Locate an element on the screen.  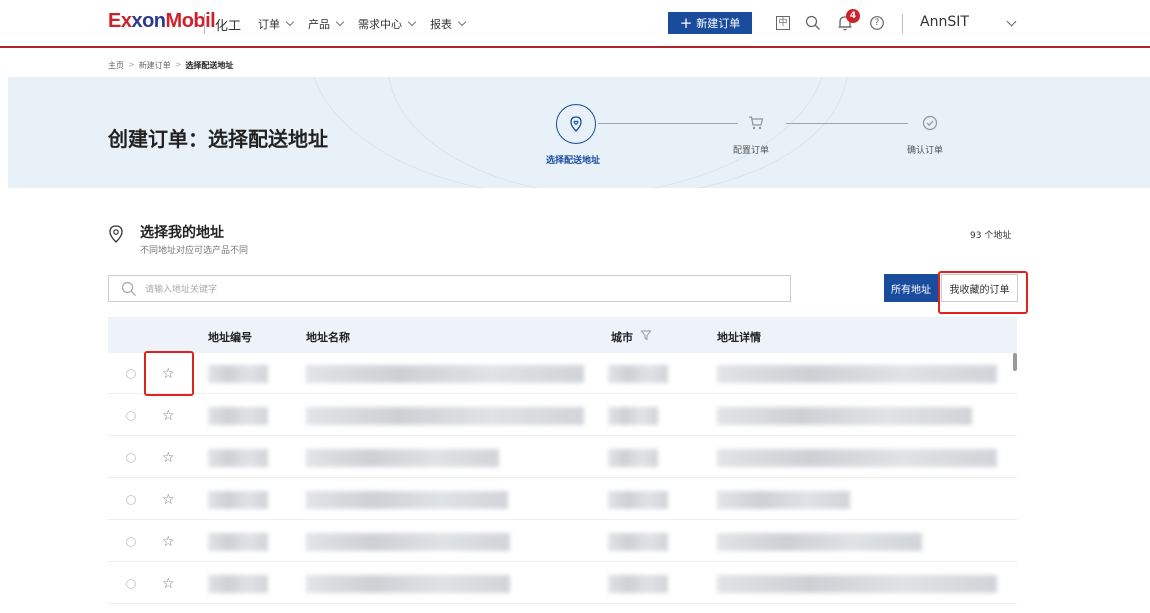
nav-reports: 报表 is located at coordinates (448, 24).